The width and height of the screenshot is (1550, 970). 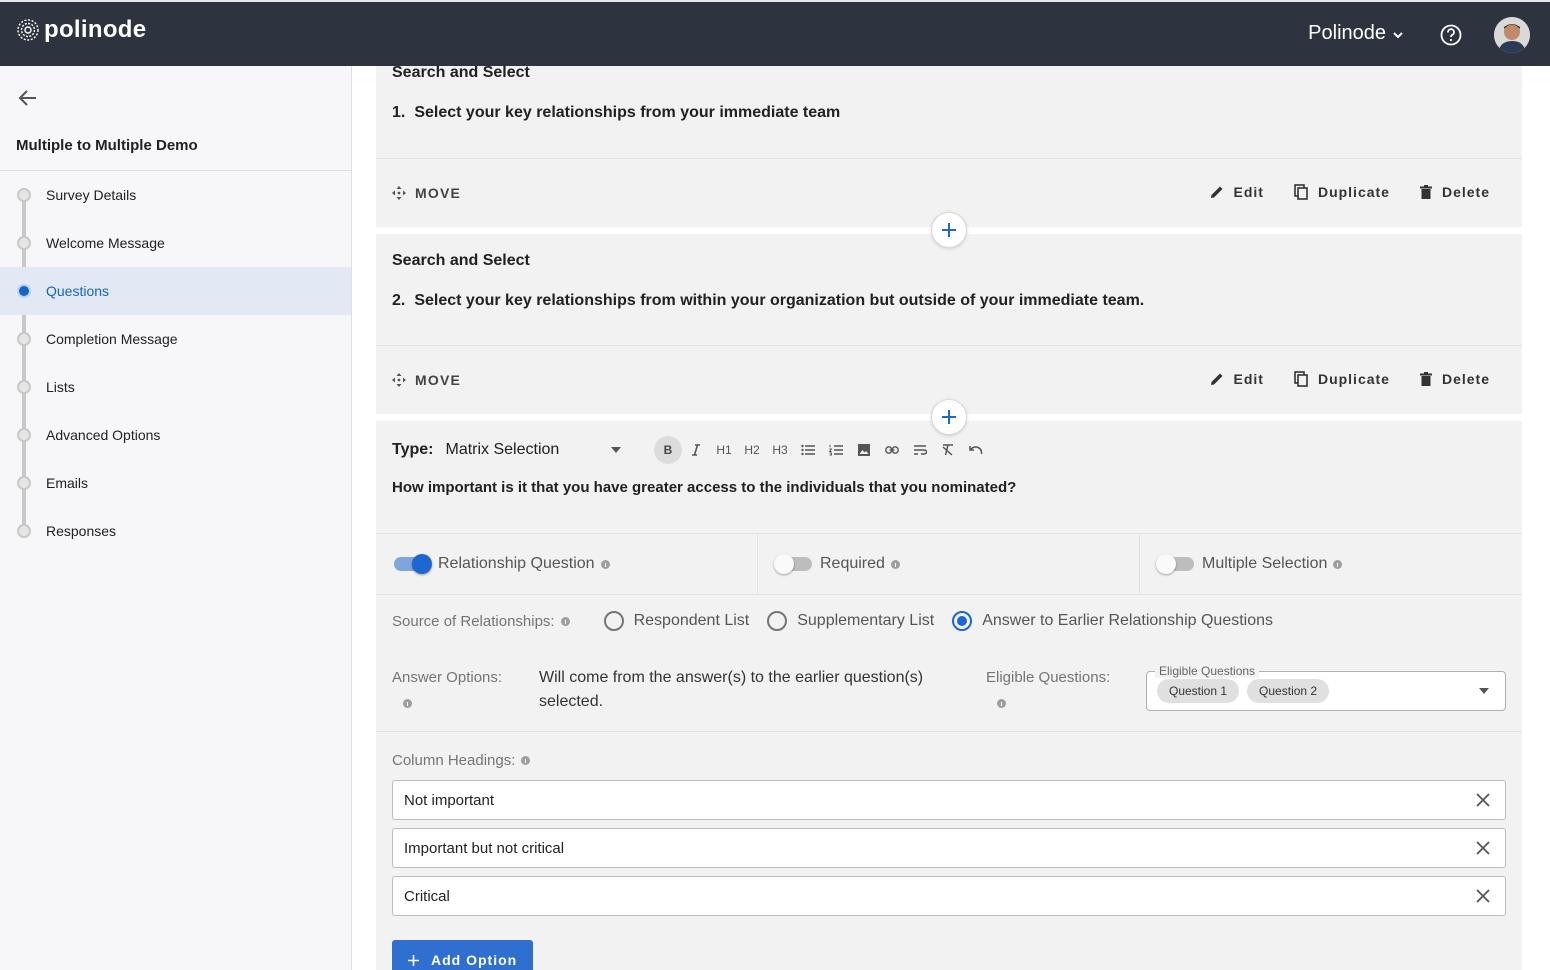 I want to click on numbered-list-button, so click(x=836, y=450).